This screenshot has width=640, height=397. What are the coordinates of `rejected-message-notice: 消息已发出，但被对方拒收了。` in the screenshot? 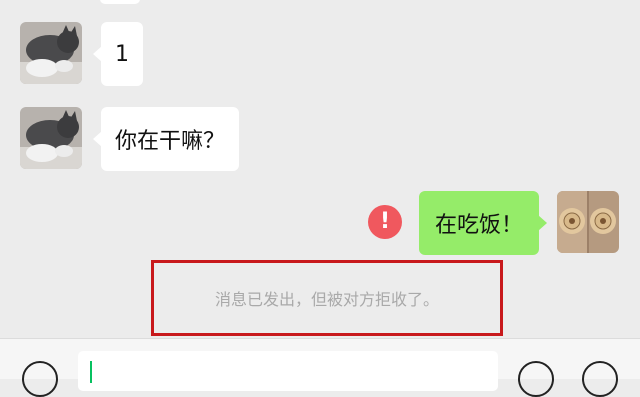 It's located at (327, 298).